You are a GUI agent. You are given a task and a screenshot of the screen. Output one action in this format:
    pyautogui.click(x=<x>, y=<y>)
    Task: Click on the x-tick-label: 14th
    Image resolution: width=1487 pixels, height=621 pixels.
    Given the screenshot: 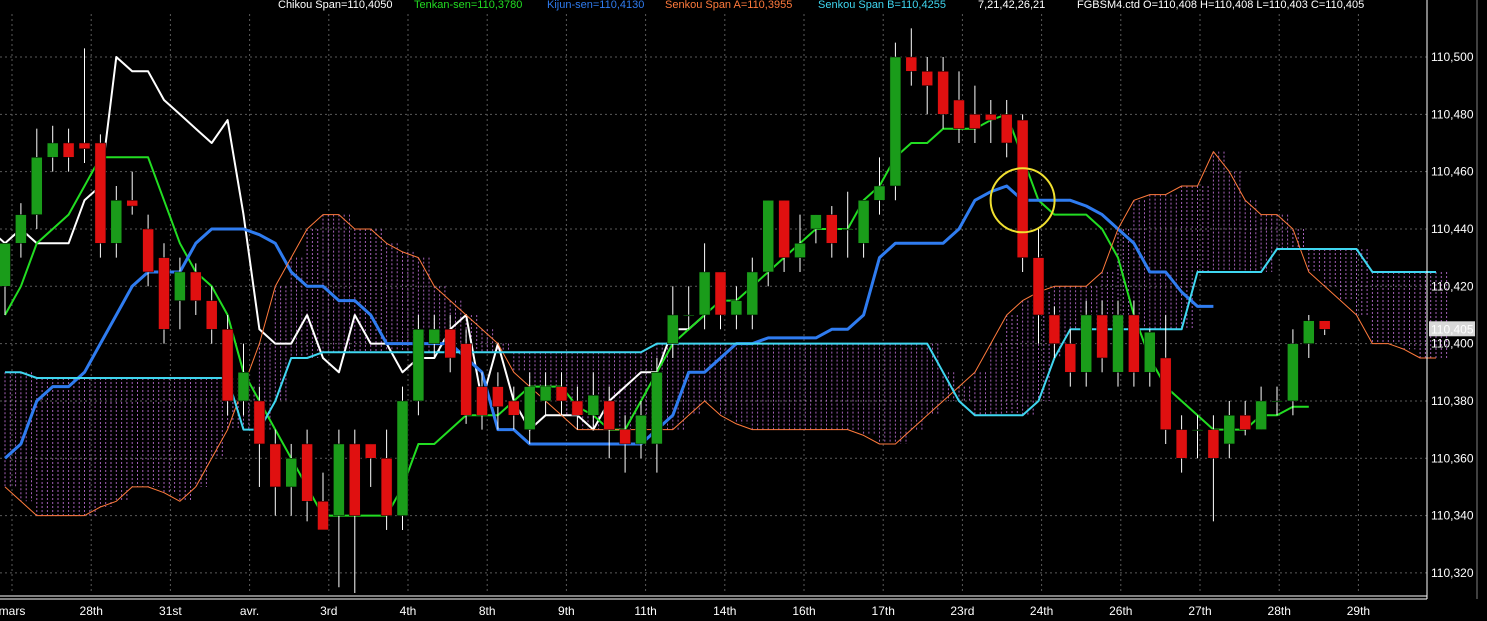 What is the action you would take?
    pyautogui.click(x=724, y=611)
    